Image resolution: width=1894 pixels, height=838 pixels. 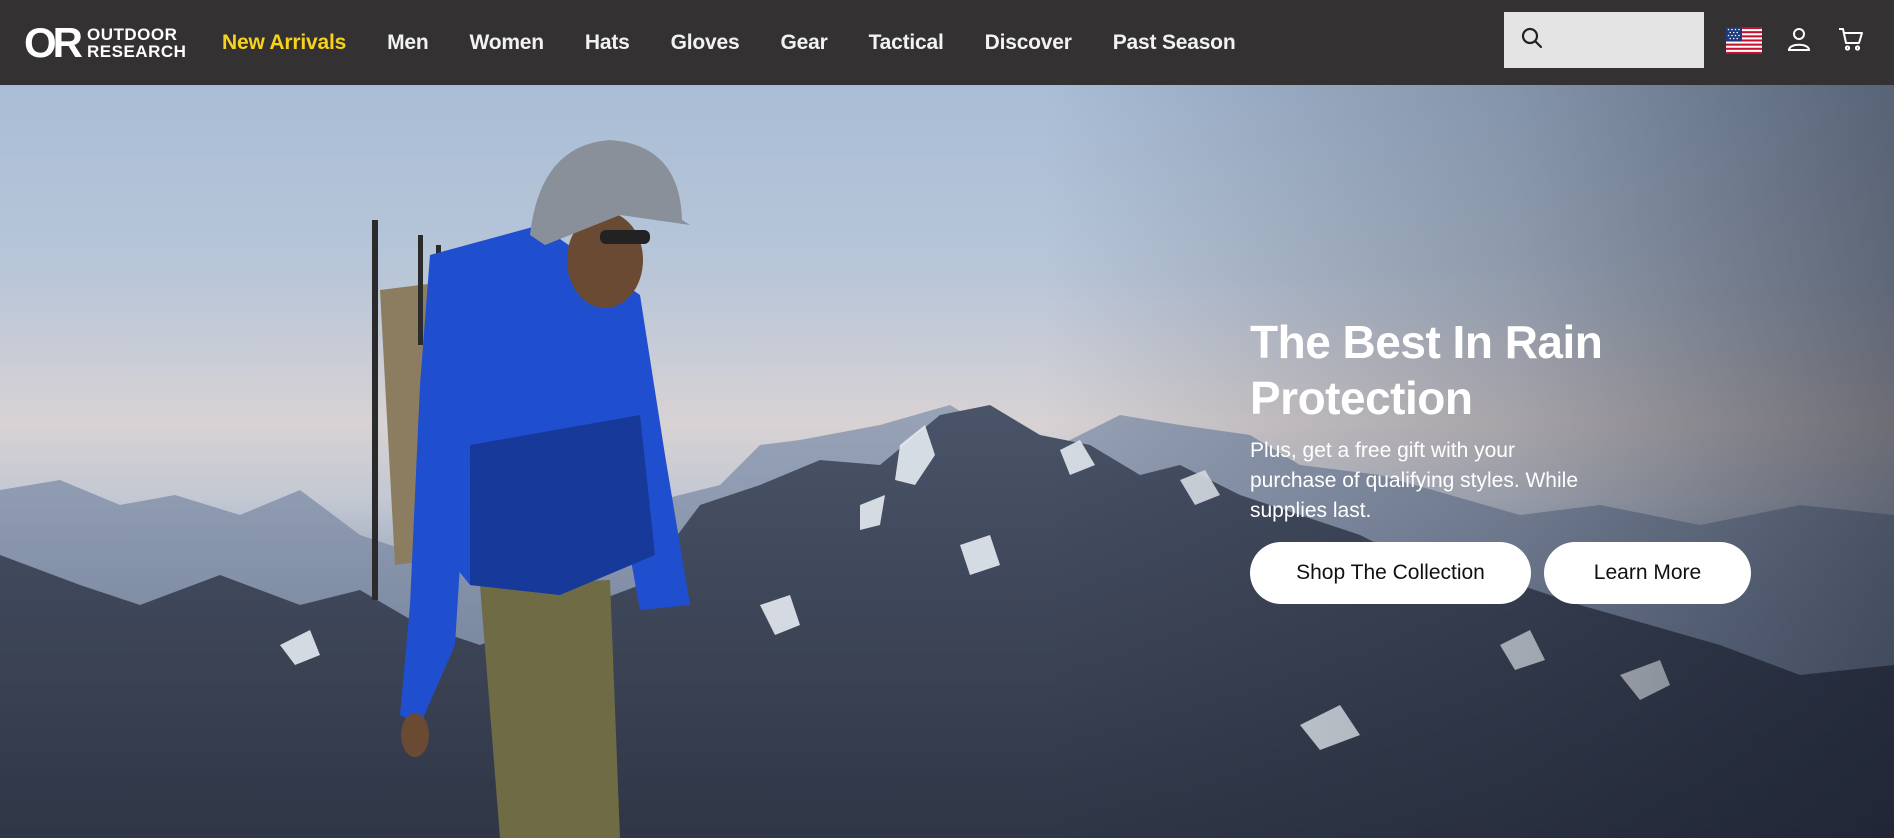 I want to click on nav-item-men: Men, so click(x=408, y=43).